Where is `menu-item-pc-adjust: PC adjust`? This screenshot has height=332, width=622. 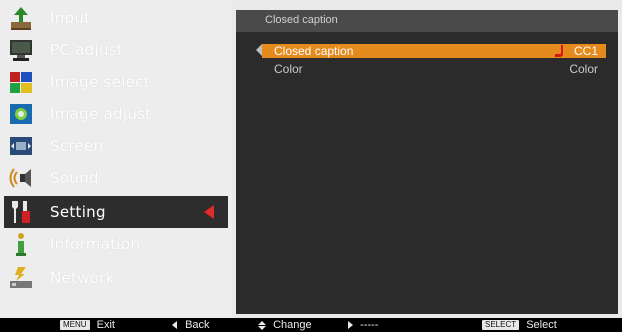 menu-item-pc-adjust: PC adjust is located at coordinates (116, 50).